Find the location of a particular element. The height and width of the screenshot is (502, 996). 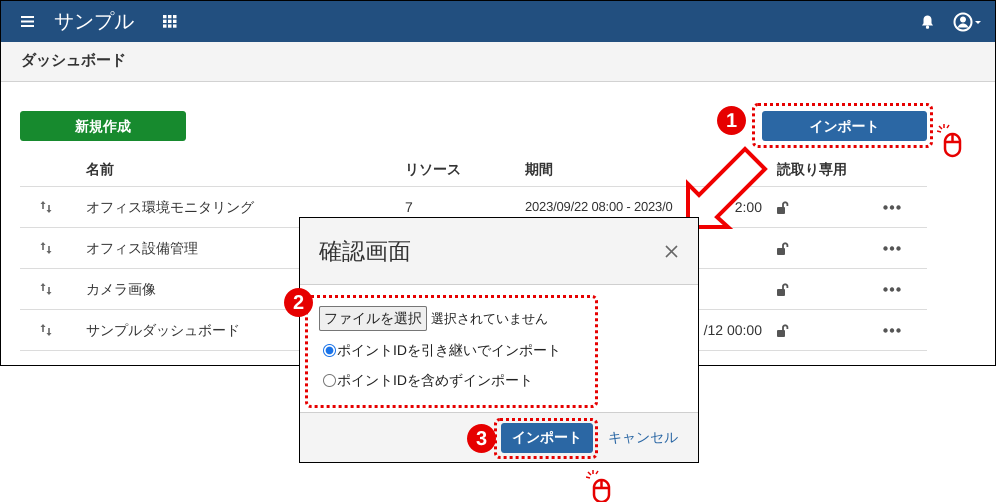

cancel-link: キャンセル is located at coordinates (643, 437).